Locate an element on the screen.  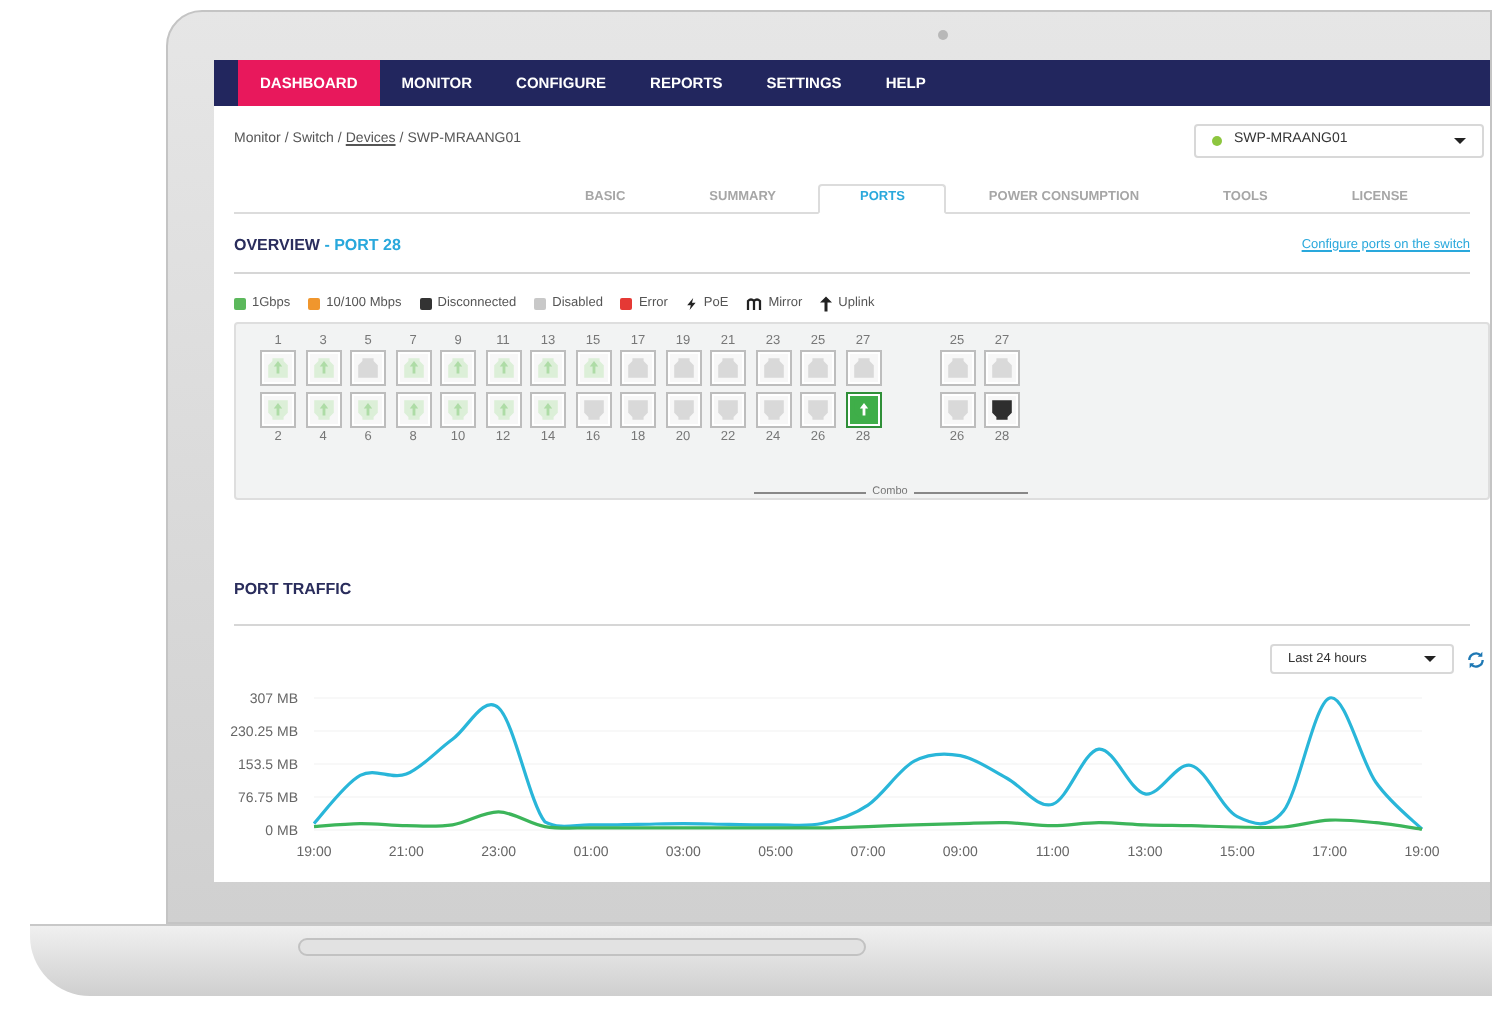
port-icon is located at coordinates (1002, 410).